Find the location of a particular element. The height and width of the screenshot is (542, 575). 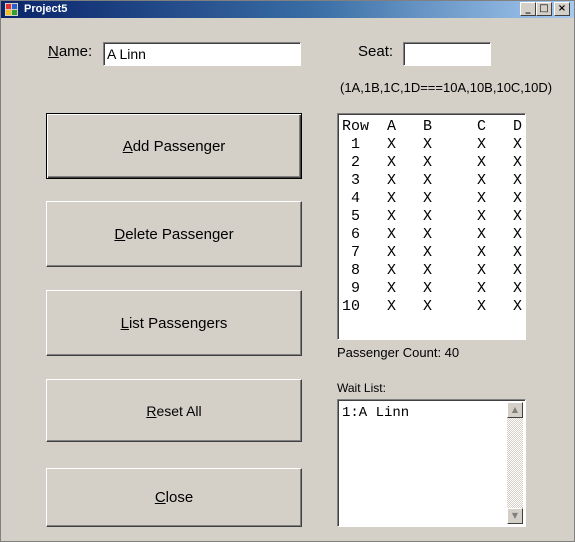

seat-row: 1 X X X X is located at coordinates (432, 145).